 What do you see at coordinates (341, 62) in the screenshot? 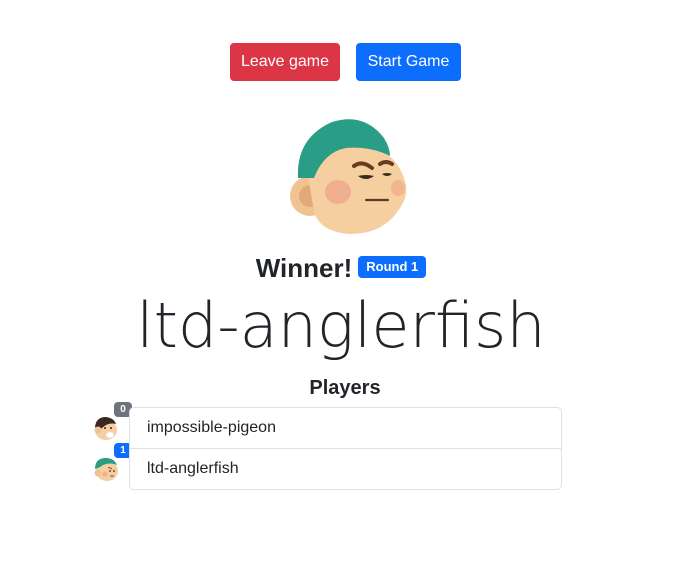
I see `game-toolbar: Leave game Start Game` at bounding box center [341, 62].